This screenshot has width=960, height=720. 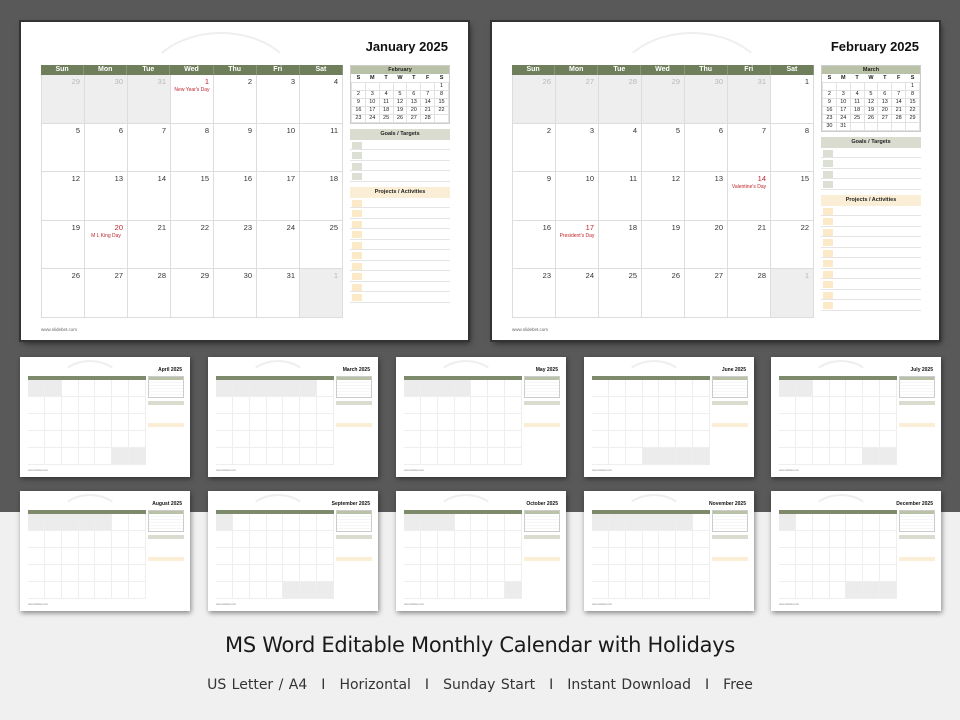 What do you see at coordinates (792, 196) in the screenshot?
I see `day-cell: 15` at bounding box center [792, 196].